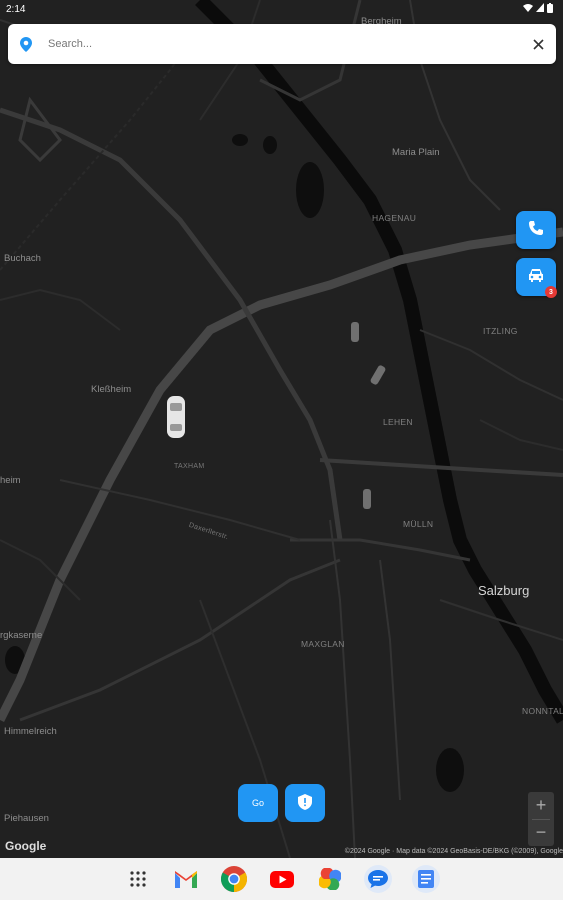  What do you see at coordinates (26, 818) in the screenshot?
I see `place-label: Piehausen` at bounding box center [26, 818].